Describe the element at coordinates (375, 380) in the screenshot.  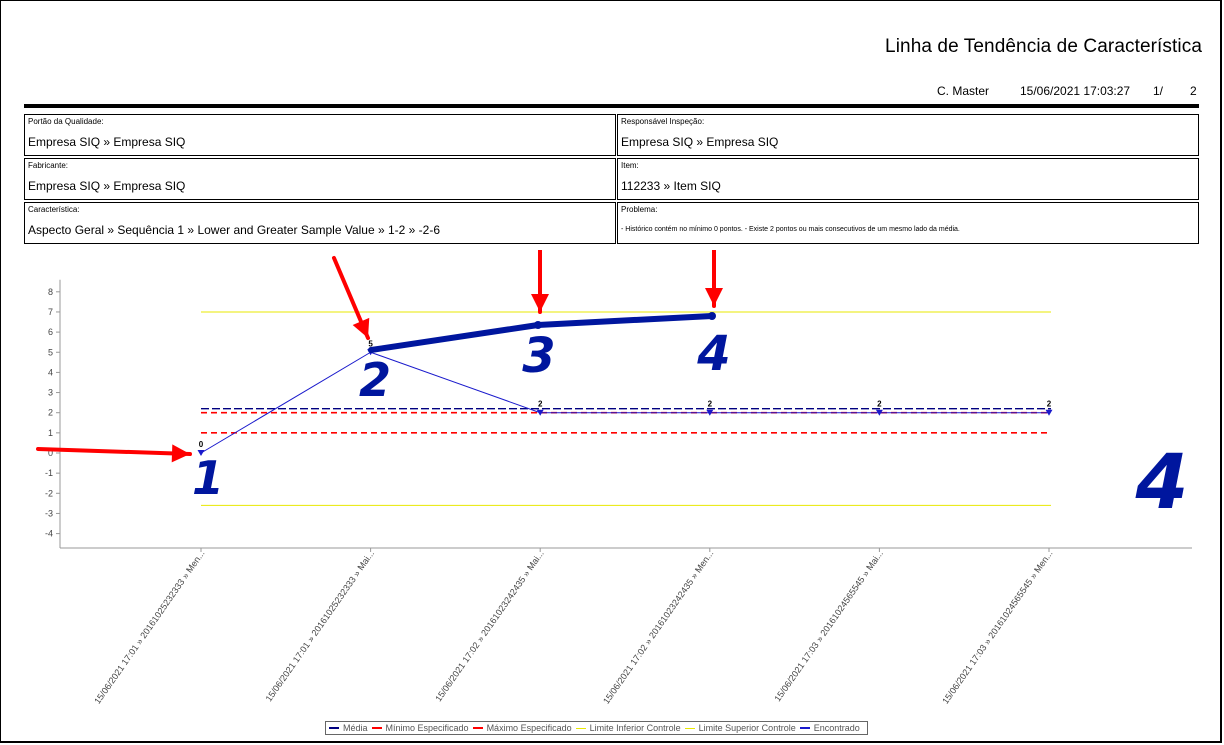
I see `annotation-digit: 2` at that location.